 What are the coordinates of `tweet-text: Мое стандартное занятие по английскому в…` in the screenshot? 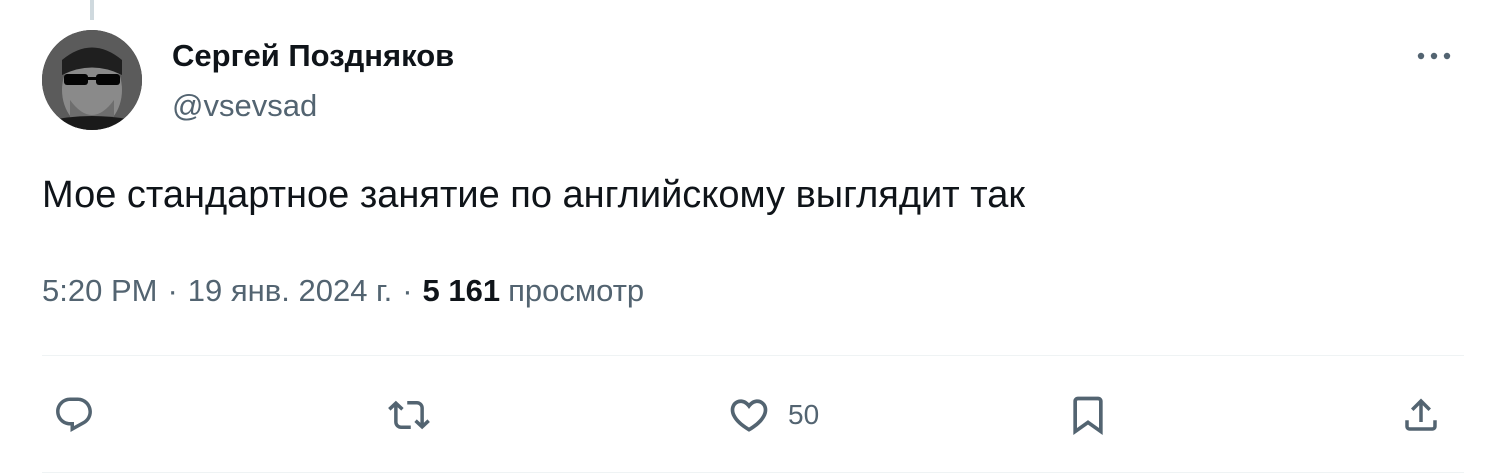 It's located at (533, 195).